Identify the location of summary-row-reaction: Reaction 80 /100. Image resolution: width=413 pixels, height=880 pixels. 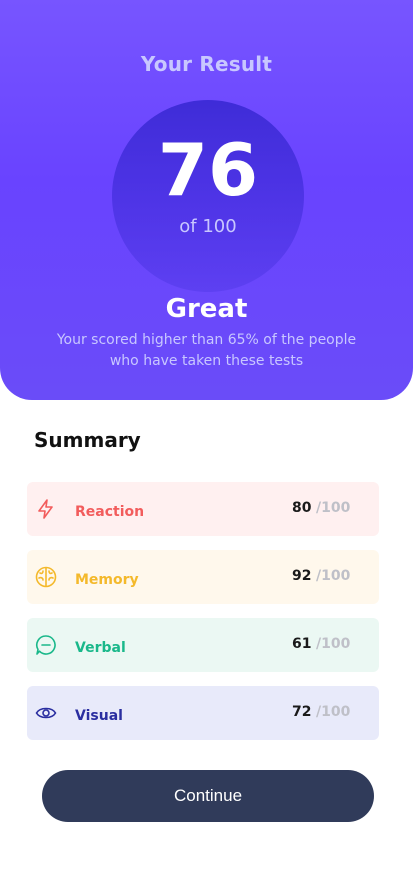
(203, 509).